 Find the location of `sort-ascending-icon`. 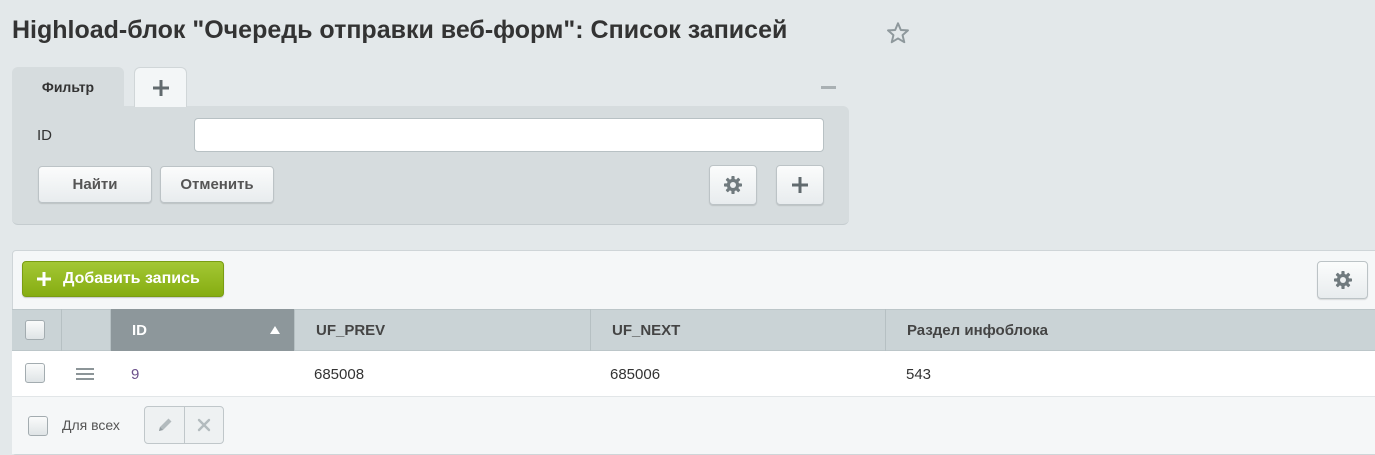

sort-ascending-icon is located at coordinates (275, 330).